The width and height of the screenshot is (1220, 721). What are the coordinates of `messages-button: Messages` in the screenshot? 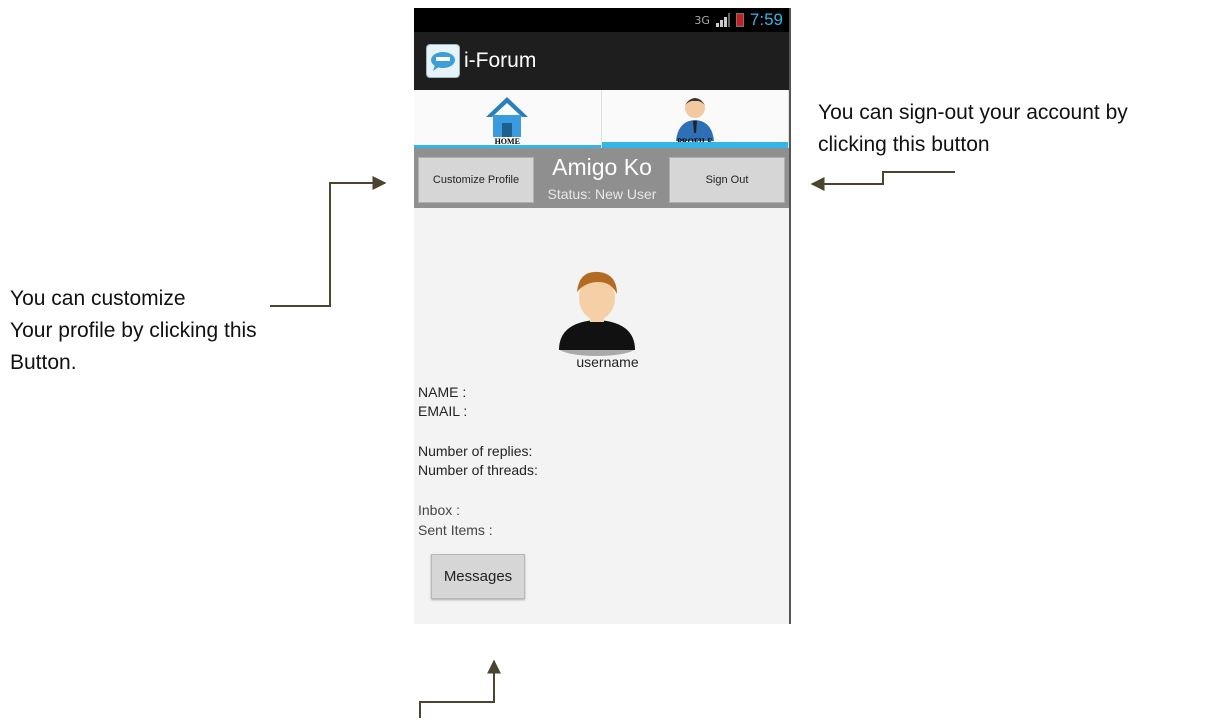 It's located at (478, 576).